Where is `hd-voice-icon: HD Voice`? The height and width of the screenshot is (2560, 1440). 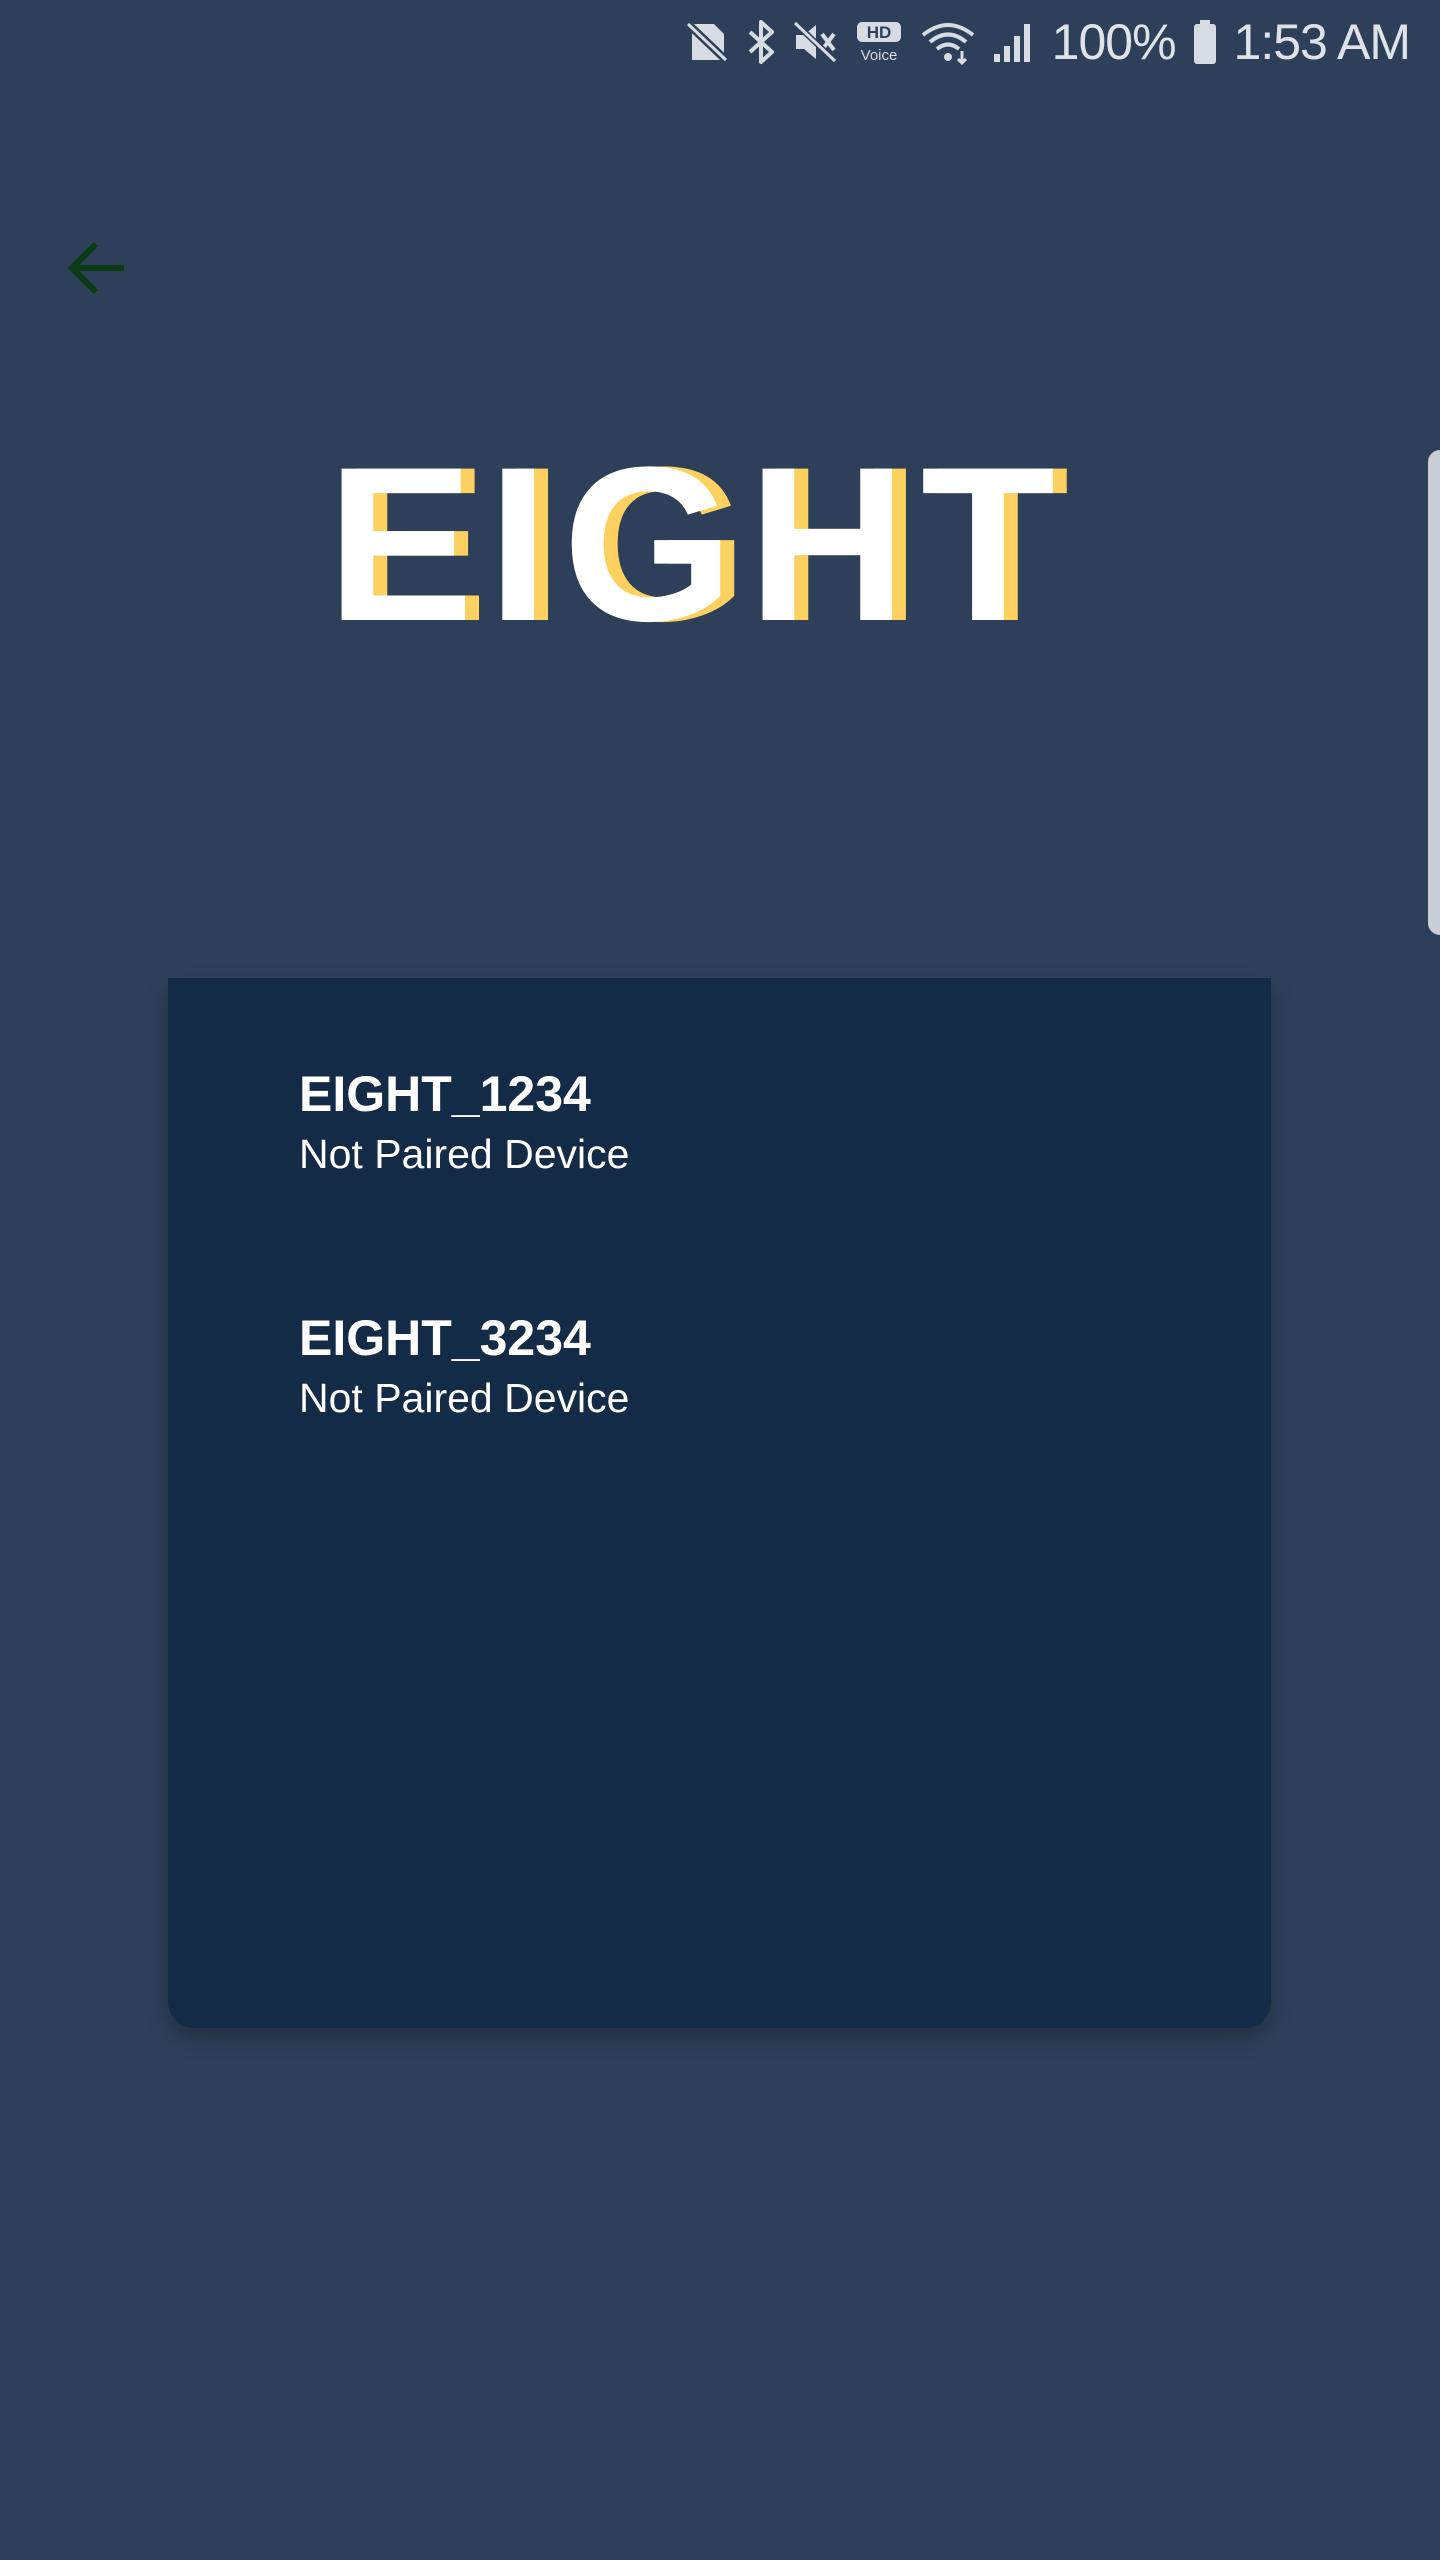
hd-voice-icon: HD Voice is located at coordinates (879, 42).